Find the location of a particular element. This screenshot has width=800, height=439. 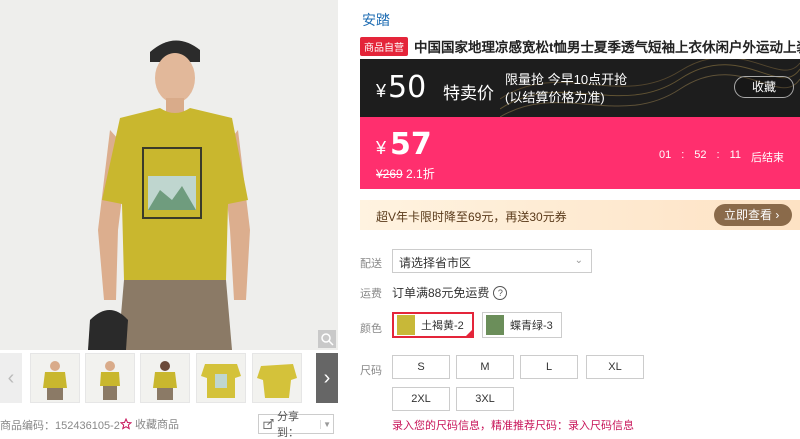

flash-line-1: 限量抢 今早10点开抢 is located at coordinates (566, 79).